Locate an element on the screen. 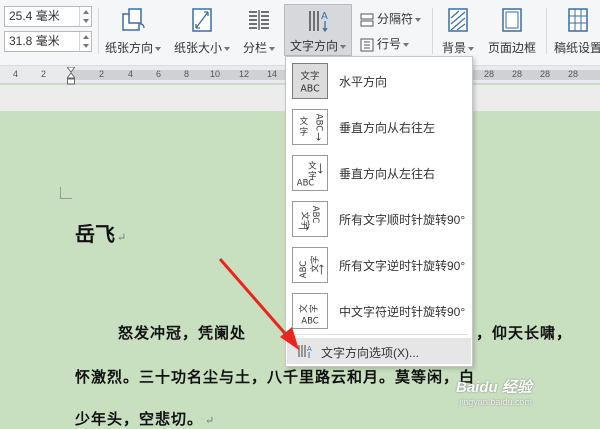 This screenshot has width=600, height=429. menu-item-horizontal: 文字 ABC 水平方向 is located at coordinates (379, 81).